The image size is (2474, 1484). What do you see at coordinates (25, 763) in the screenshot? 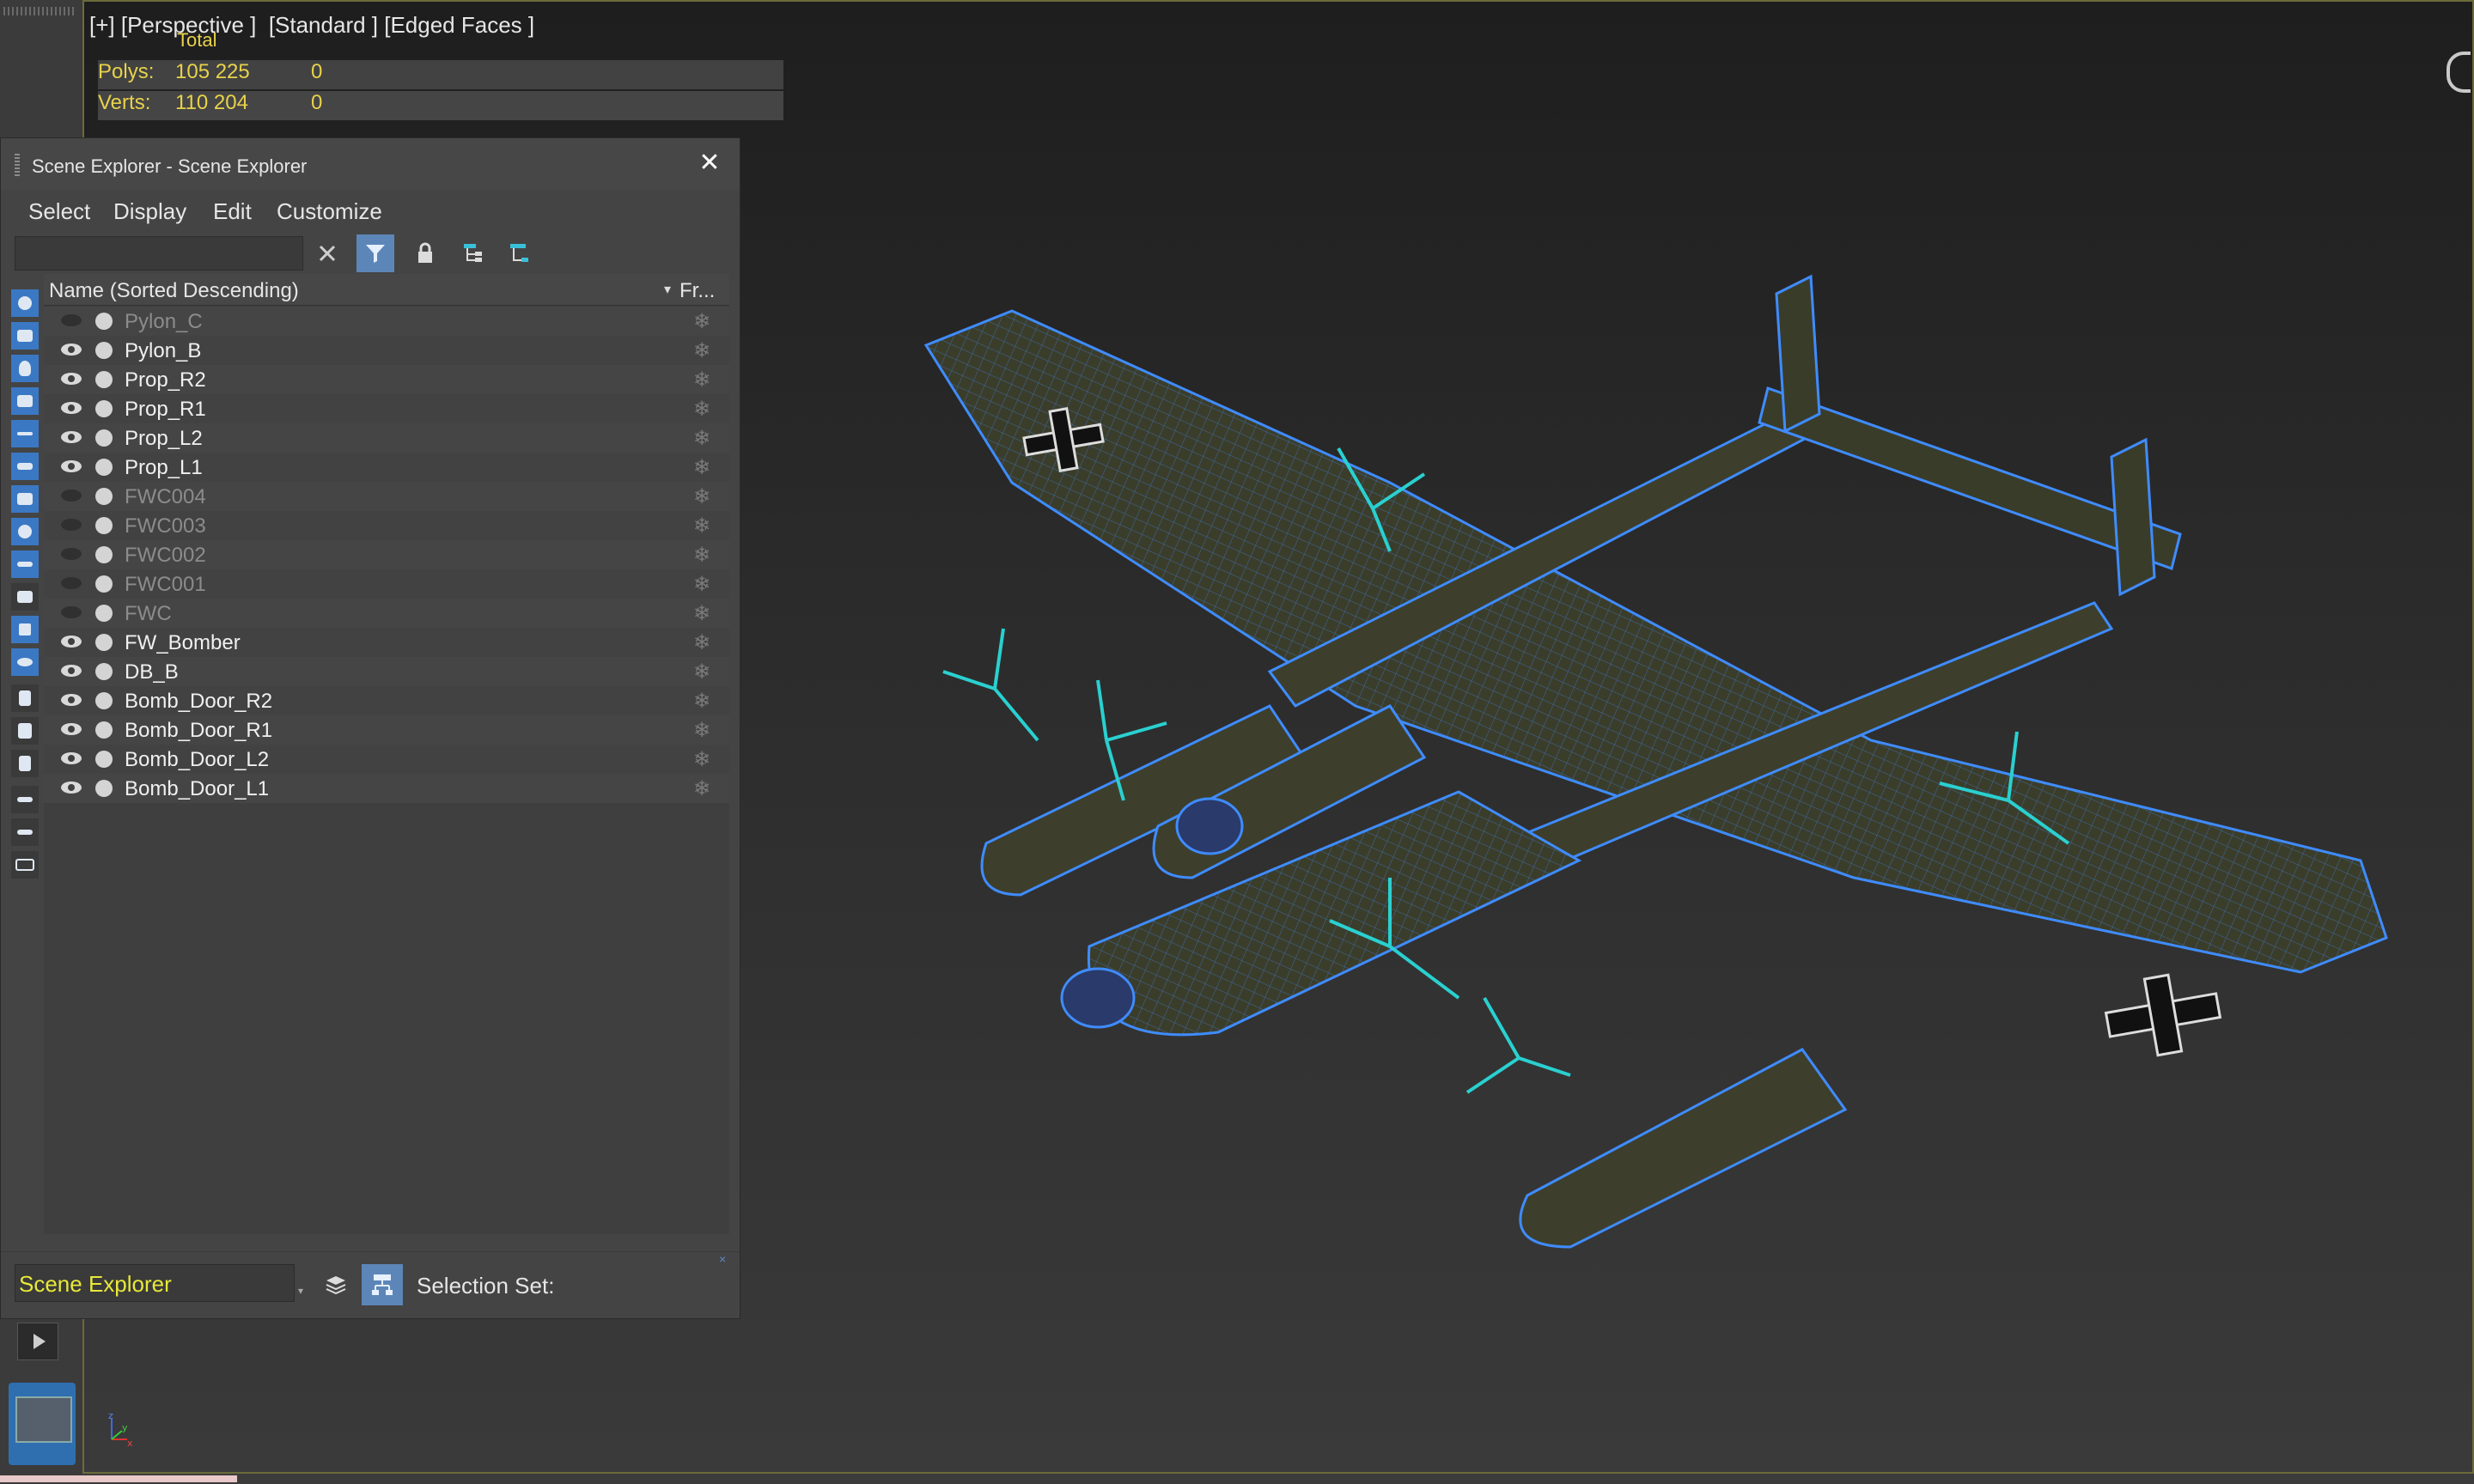
I see `invert-display-icon` at bounding box center [25, 763].